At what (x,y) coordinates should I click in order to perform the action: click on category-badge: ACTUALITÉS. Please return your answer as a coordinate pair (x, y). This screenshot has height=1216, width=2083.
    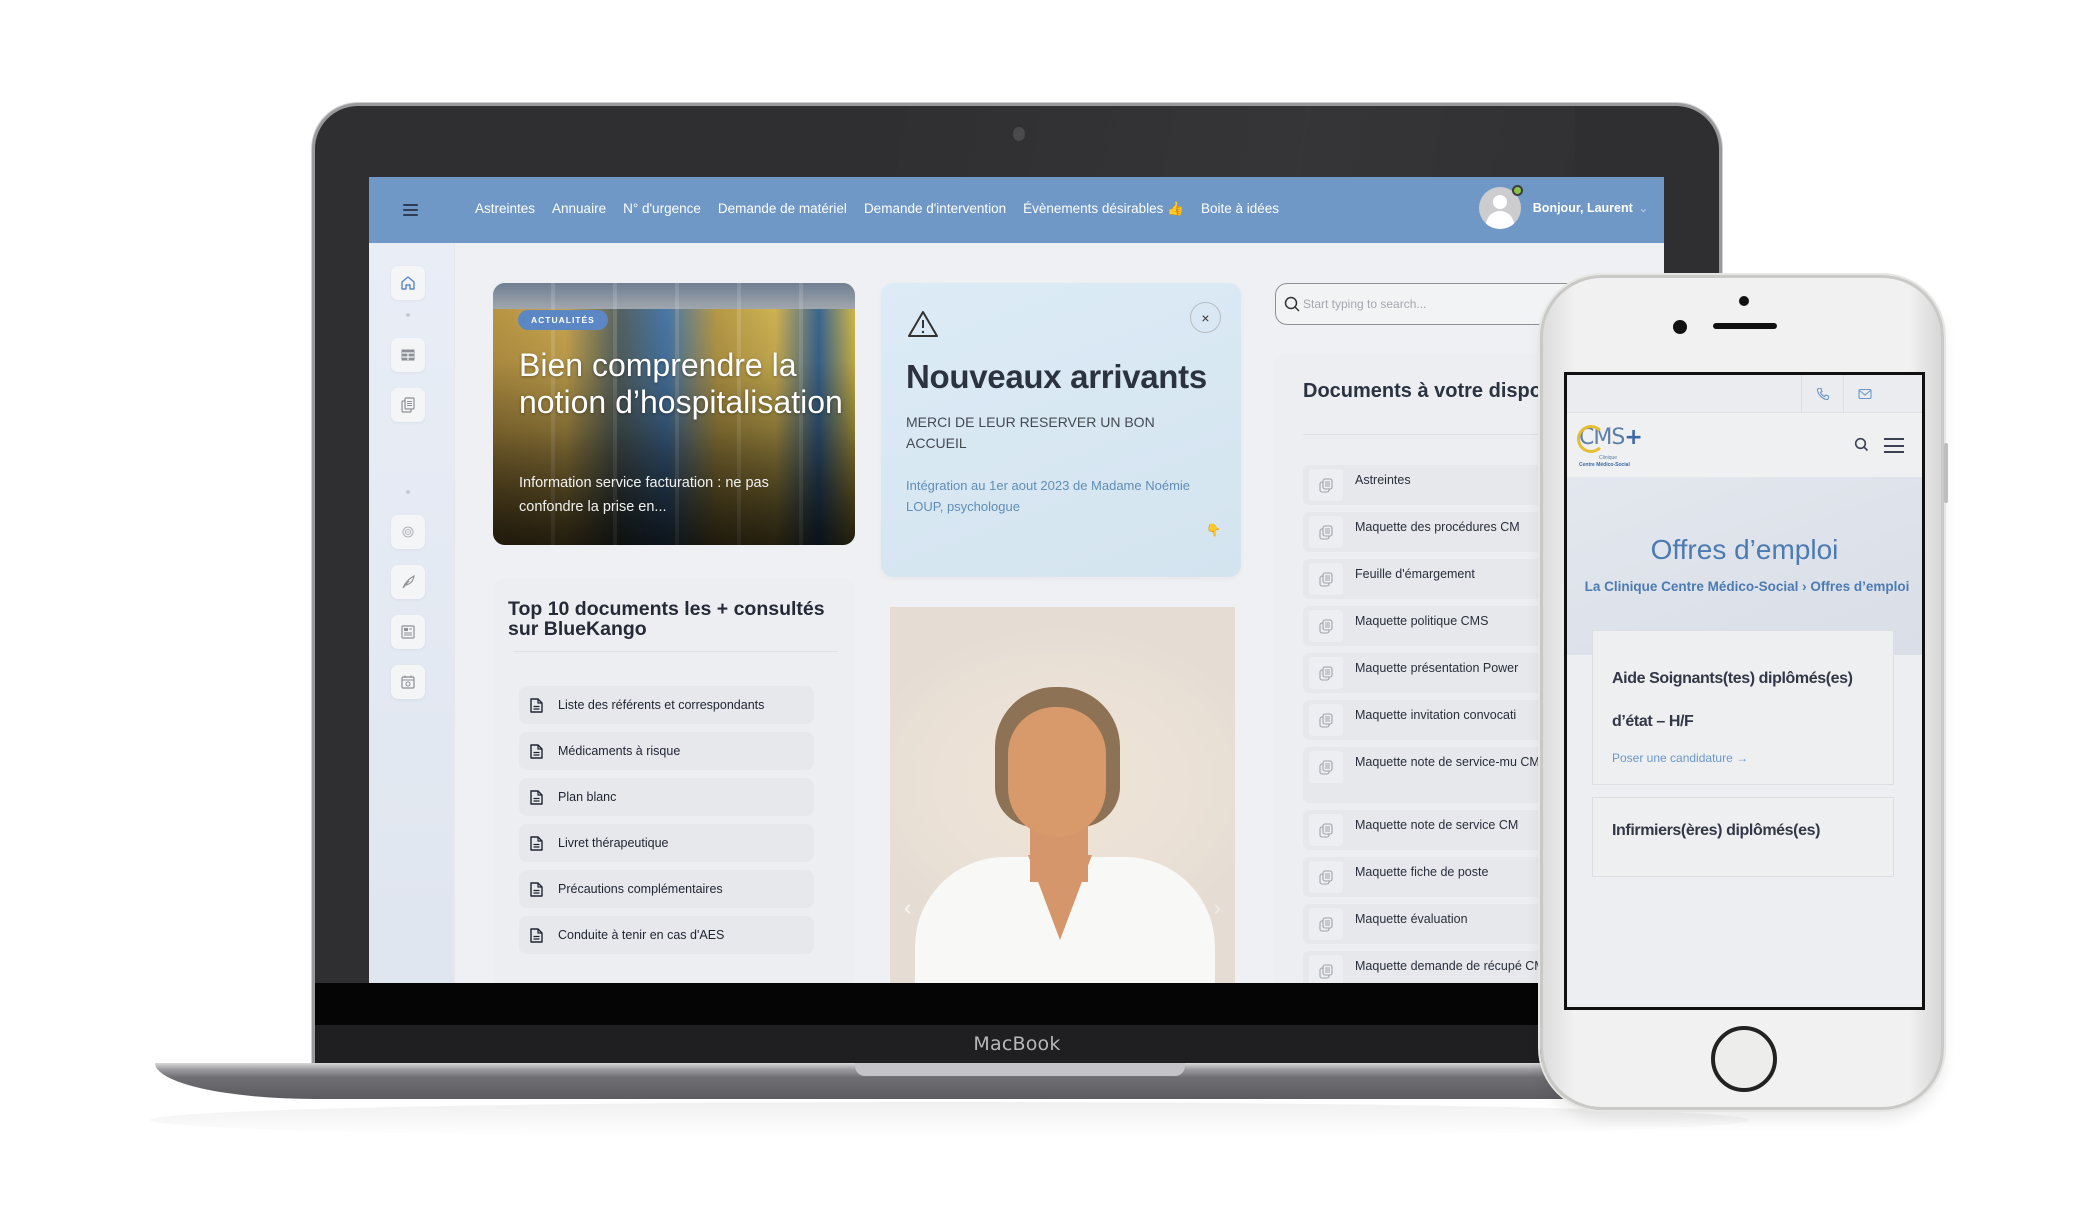
    Looking at the image, I should click on (563, 320).